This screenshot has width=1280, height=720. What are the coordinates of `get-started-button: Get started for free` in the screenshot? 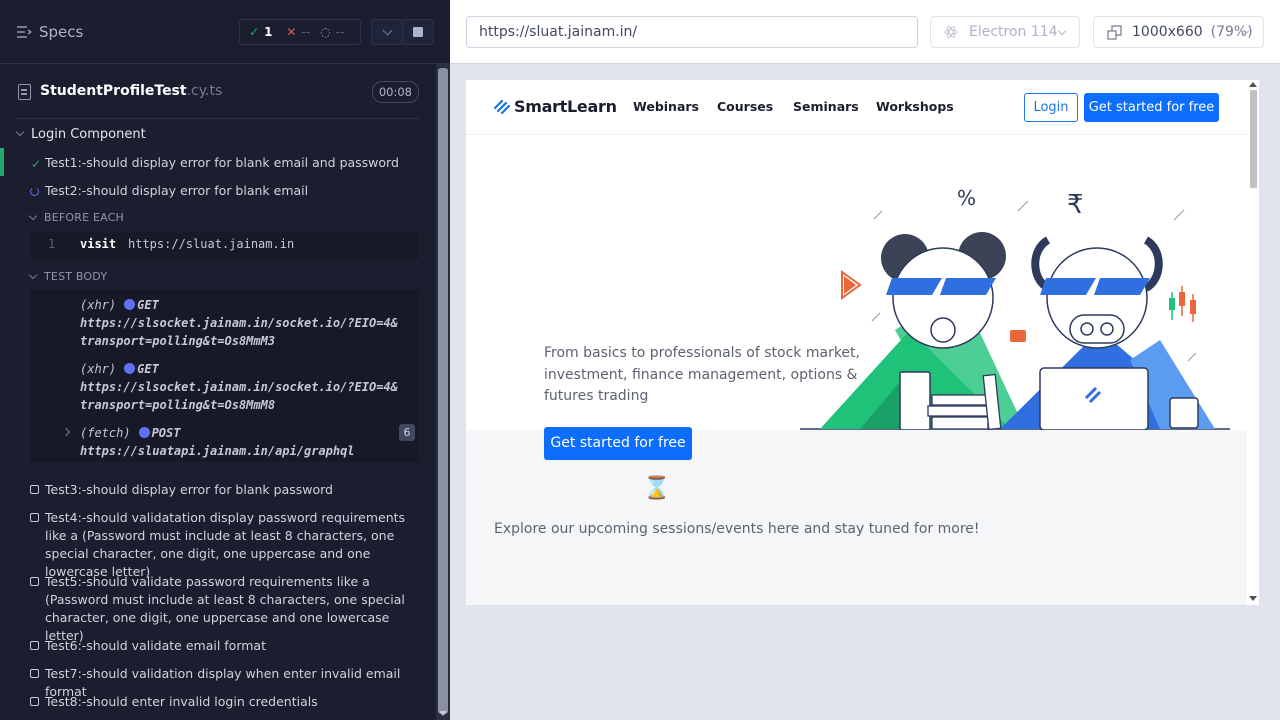 It's located at (1151, 107).